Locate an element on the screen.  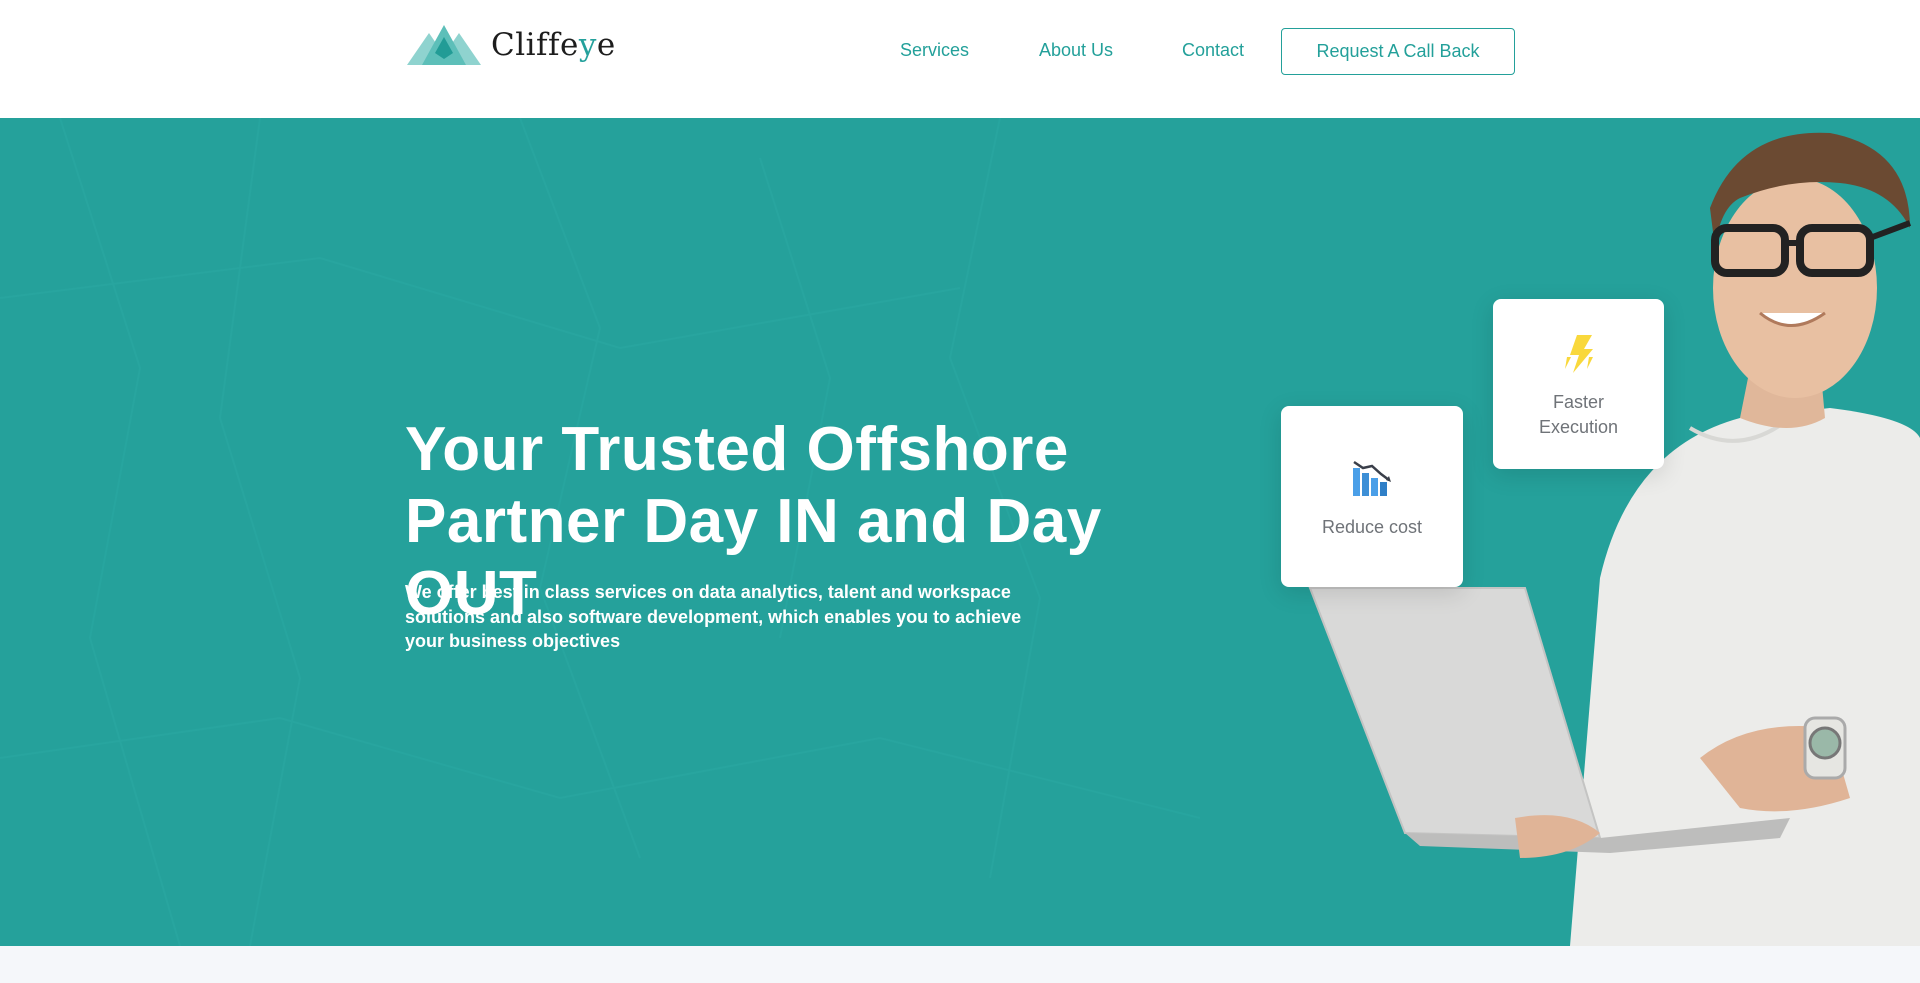
lightning-bolt-icon is located at coordinates (1579, 356).